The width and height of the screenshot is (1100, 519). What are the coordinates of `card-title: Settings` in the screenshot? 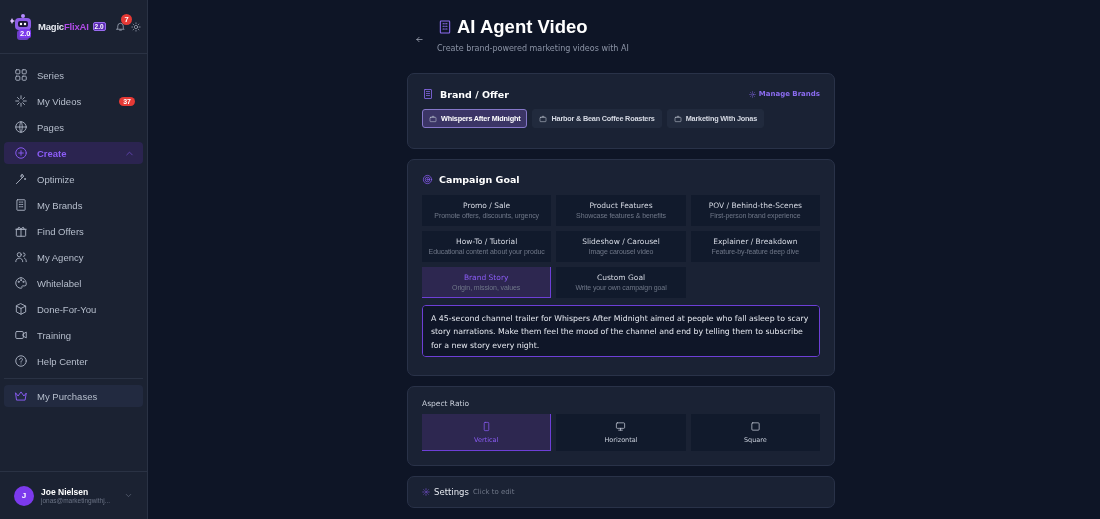 It's located at (451, 492).